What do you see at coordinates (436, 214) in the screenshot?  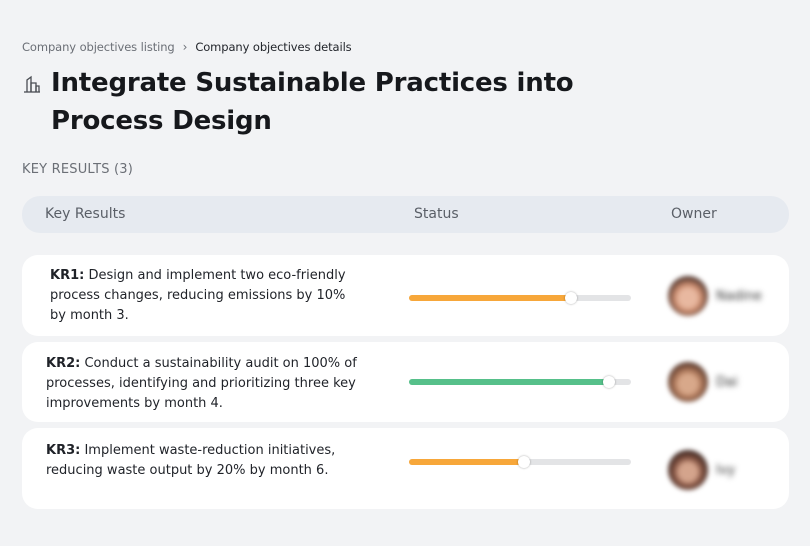 I see `column-header-status: Status` at bounding box center [436, 214].